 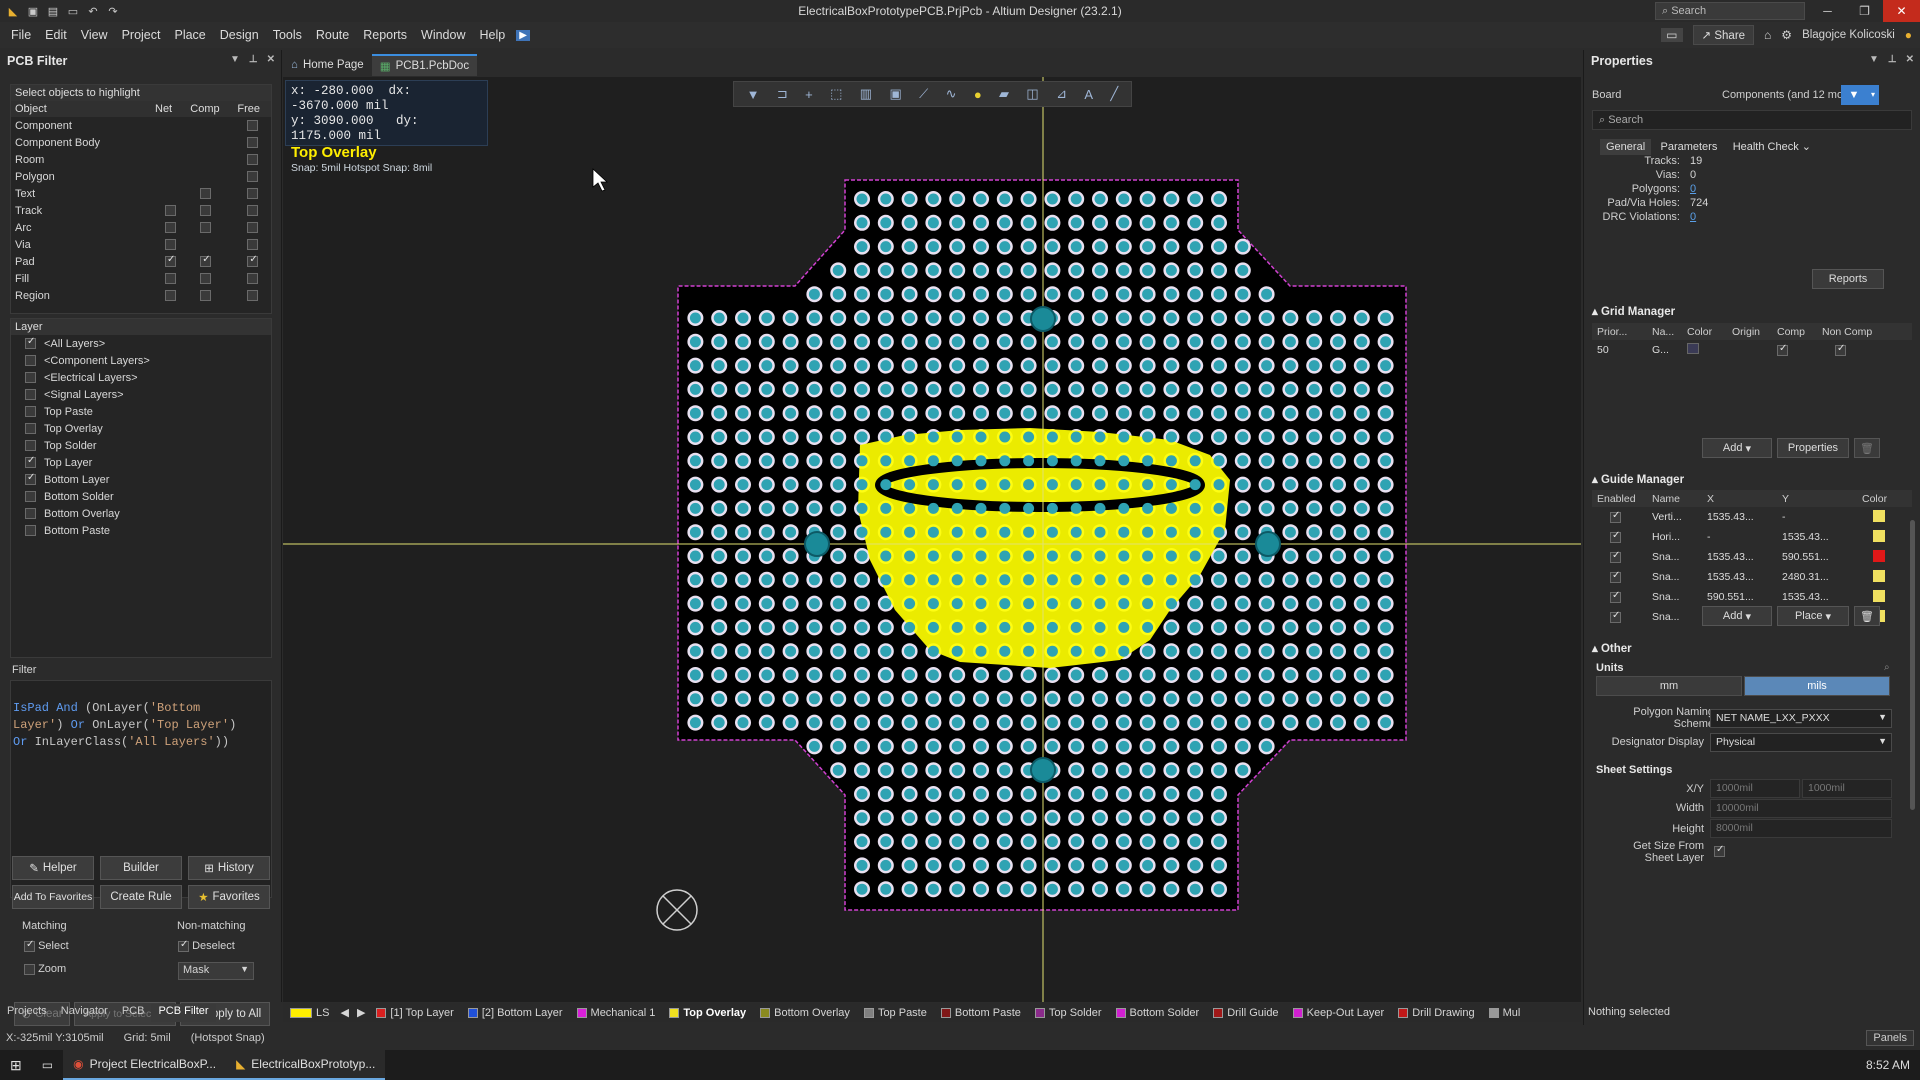 What do you see at coordinates (141, 530) in the screenshot?
I see `layer-row: Bottom Paste` at bounding box center [141, 530].